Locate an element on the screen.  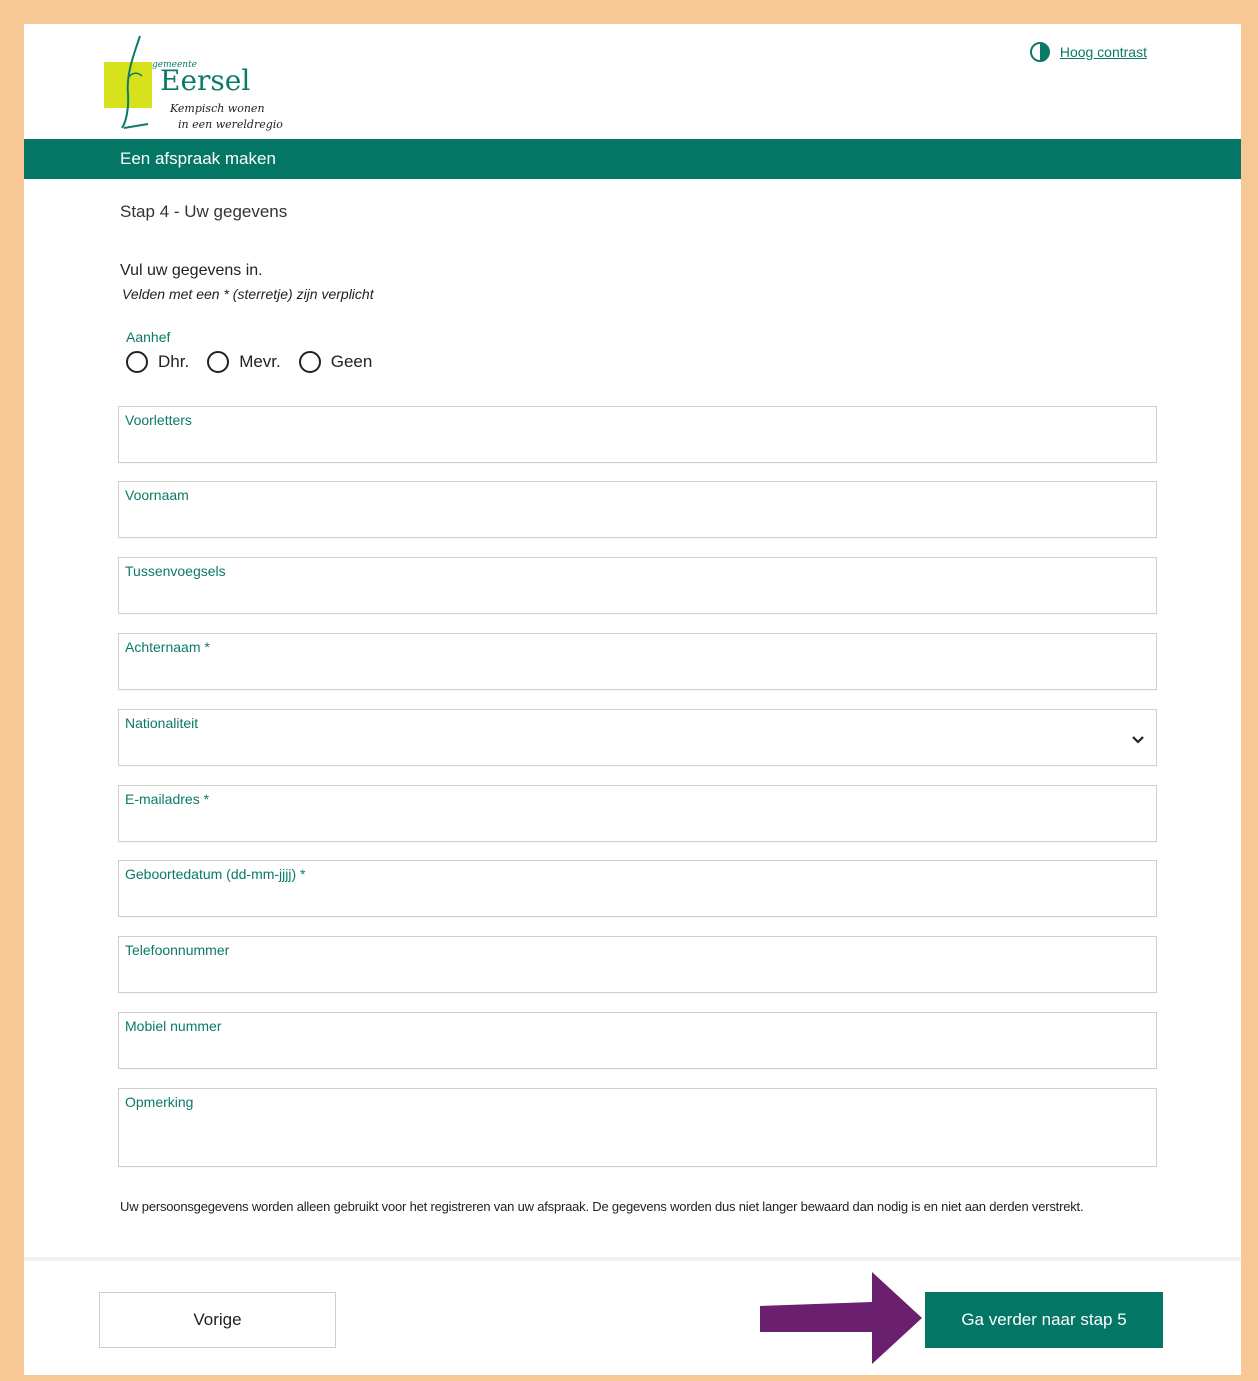
form-intro: Vul uw gegevens in. is located at coordinates (191, 270).